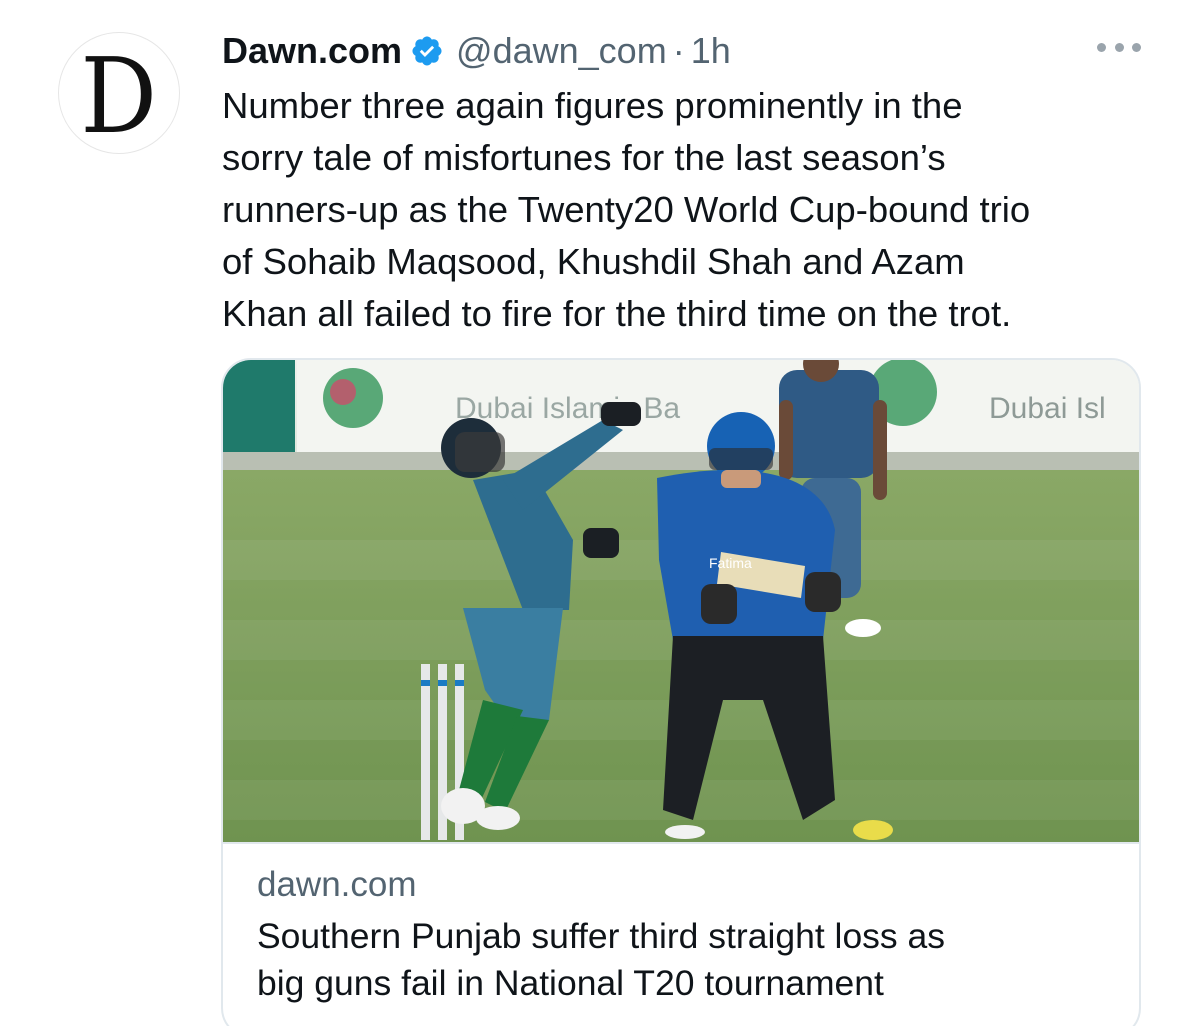 This screenshot has height=1026, width=1200. I want to click on card-domain: dawn.com, so click(337, 884).